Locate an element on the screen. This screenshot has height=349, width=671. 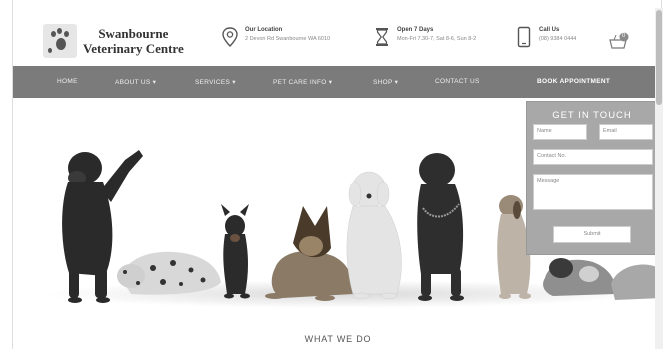
brand-name-line2: Veterinary Centre is located at coordinates (133, 48).